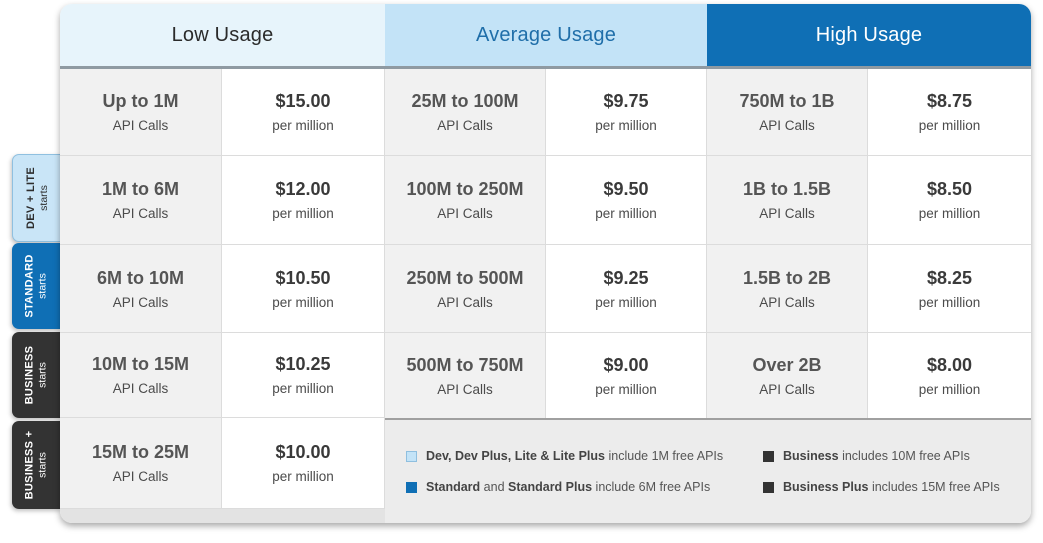  What do you see at coordinates (626, 101) in the screenshot?
I see `tier-price: $9.75` at bounding box center [626, 101].